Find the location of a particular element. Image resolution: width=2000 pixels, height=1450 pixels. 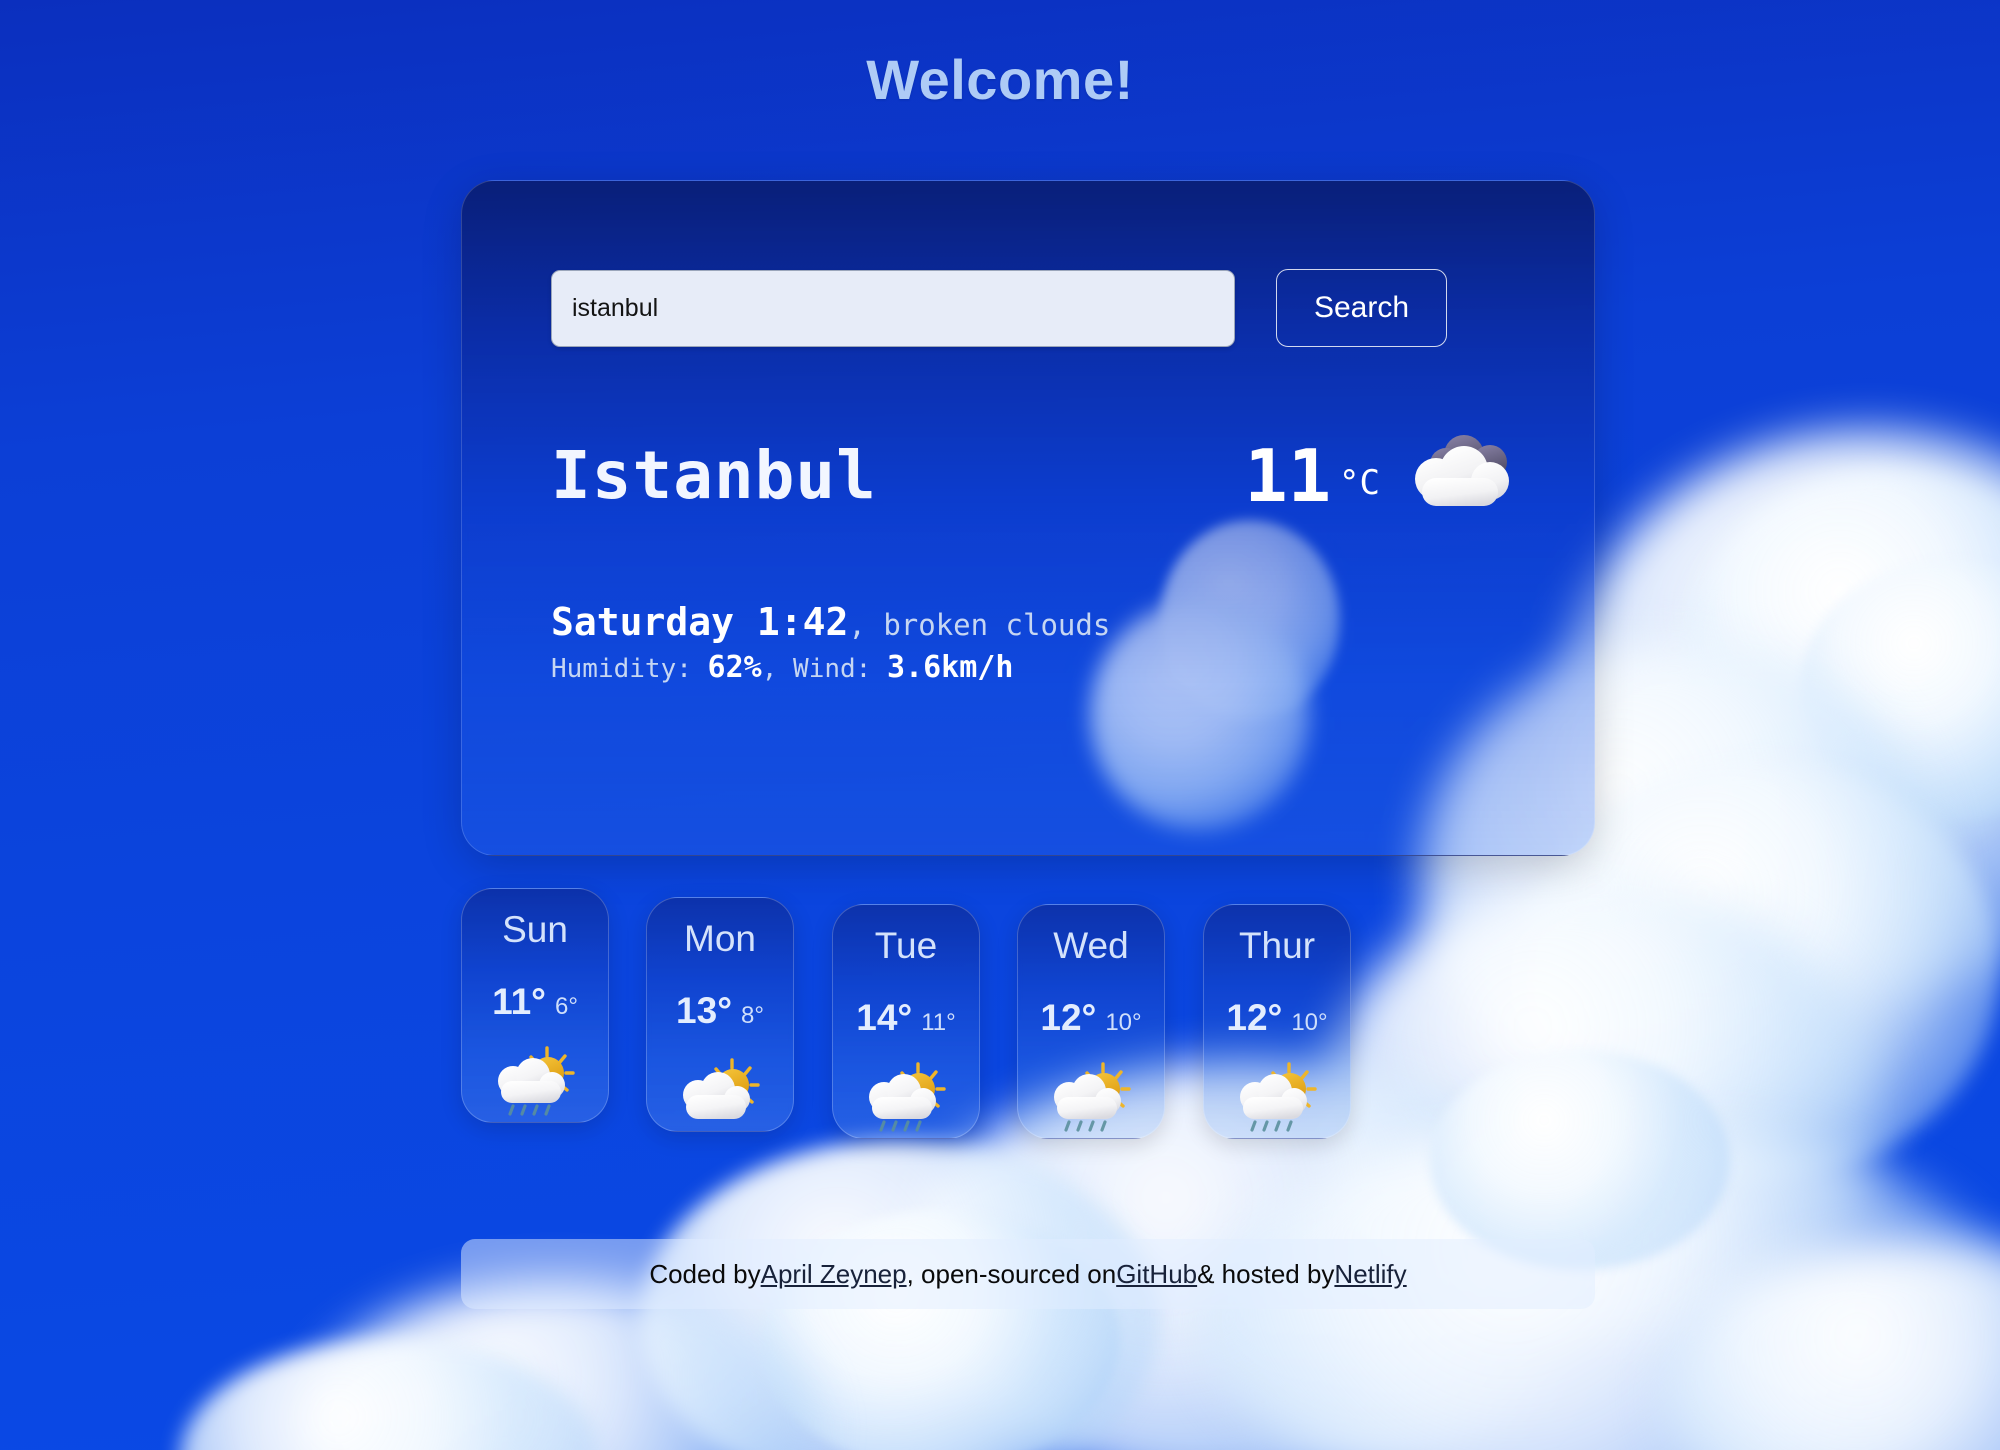

temperature-unit: °C is located at coordinates (1359, 482).